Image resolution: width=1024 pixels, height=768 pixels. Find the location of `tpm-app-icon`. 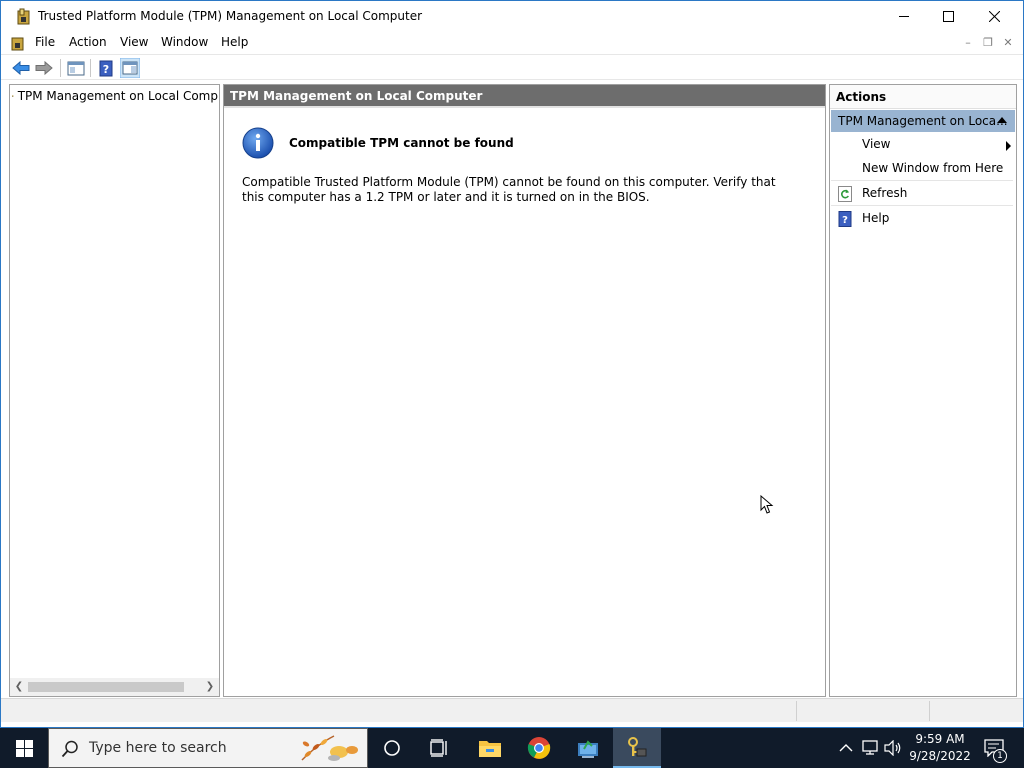

tpm-app-icon is located at coordinates (23, 16).